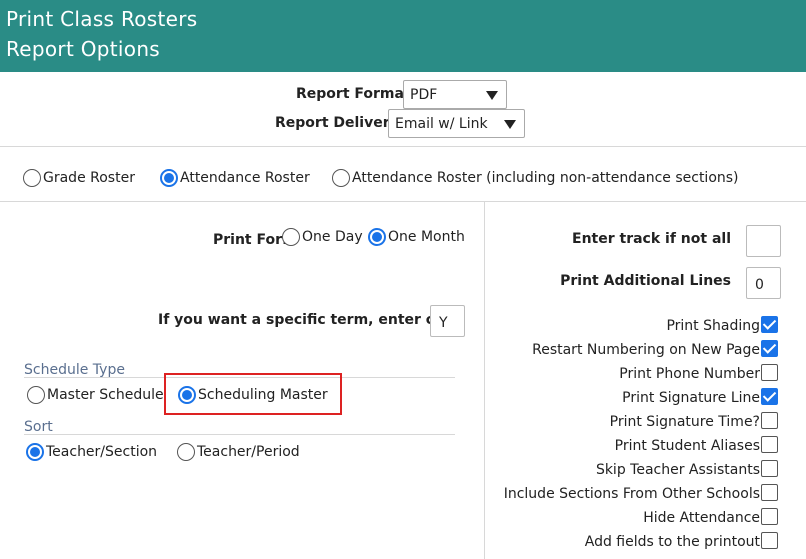 This screenshot has height=559, width=806. What do you see at coordinates (769, 444) in the screenshot?
I see `print-student-aliases-checkbox` at bounding box center [769, 444].